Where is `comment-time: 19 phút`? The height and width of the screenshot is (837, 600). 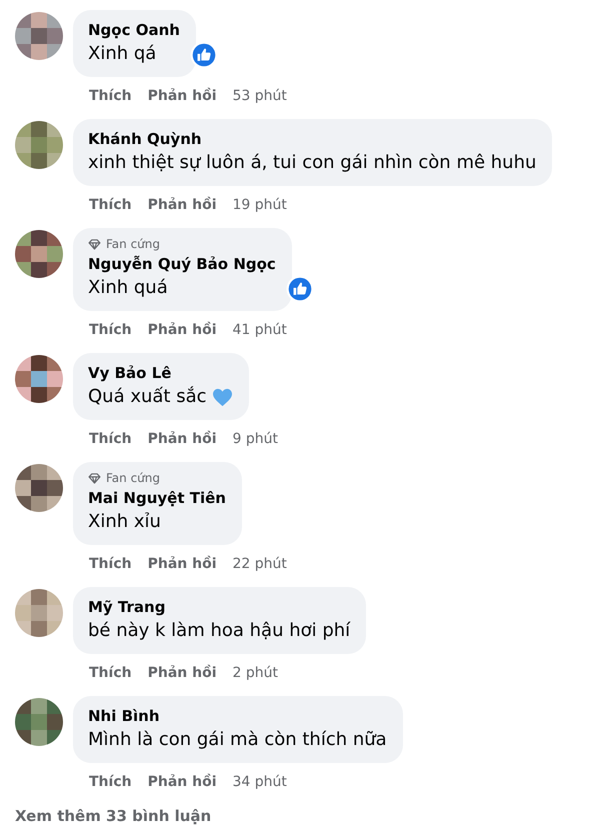
comment-time: 19 phút is located at coordinates (259, 205).